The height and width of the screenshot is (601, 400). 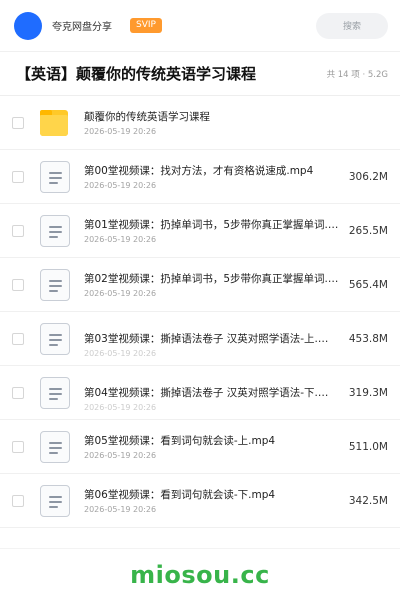 I want to click on brand-watermark: miosou.cc, so click(x=200, y=575).